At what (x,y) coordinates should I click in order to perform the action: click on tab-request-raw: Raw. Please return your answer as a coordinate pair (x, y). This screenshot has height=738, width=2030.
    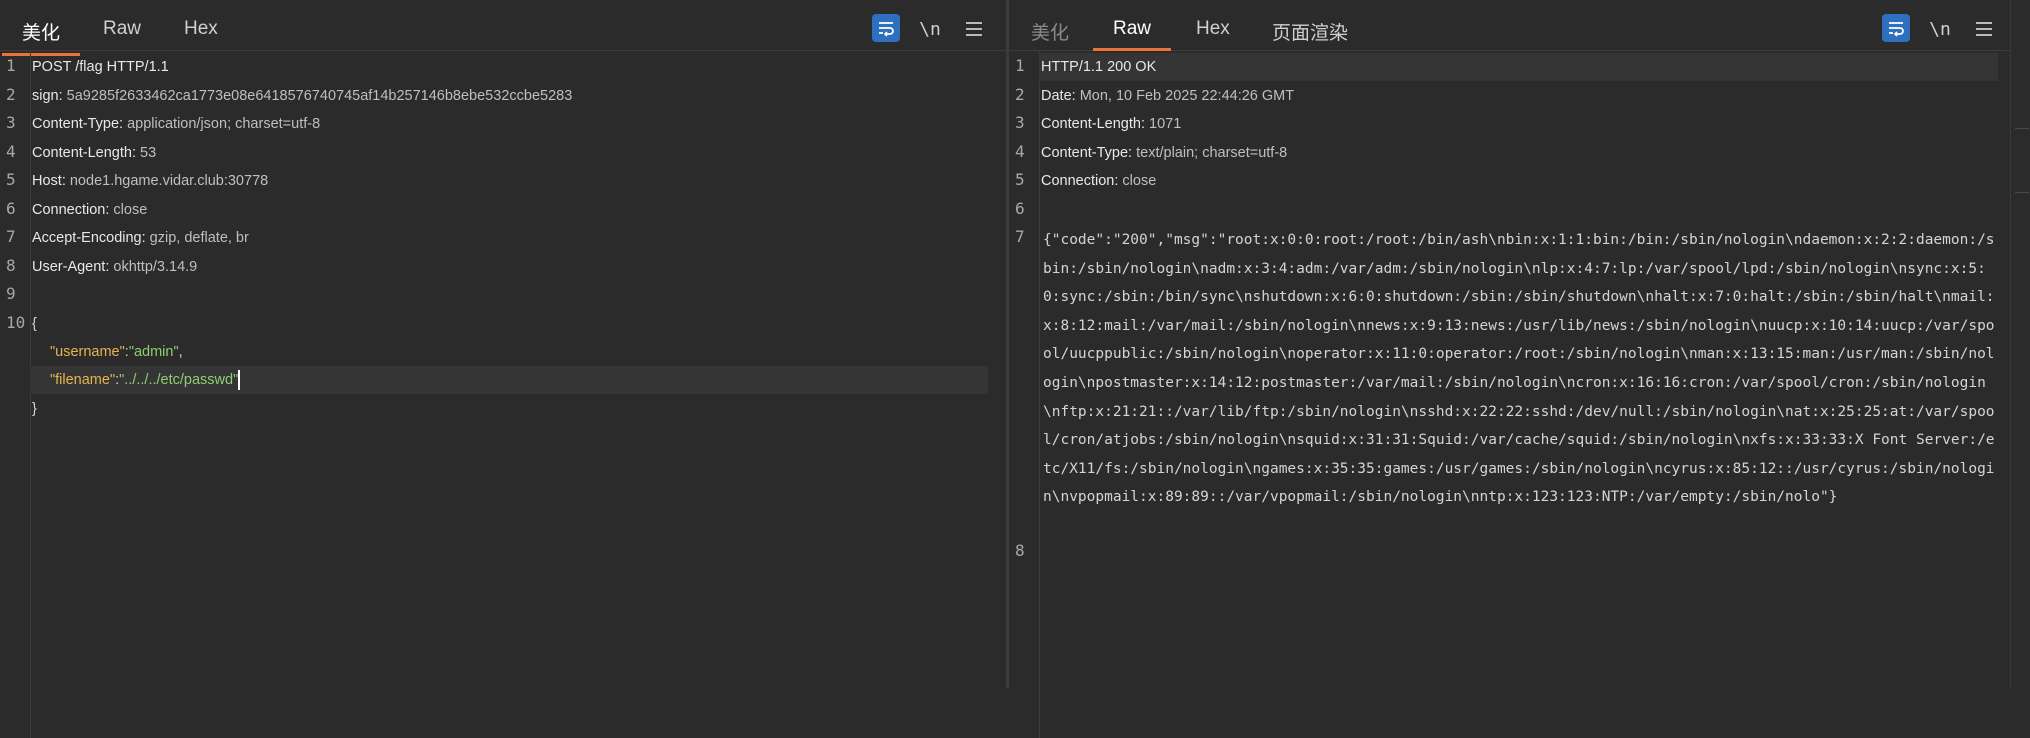
    Looking at the image, I should click on (122, 33).